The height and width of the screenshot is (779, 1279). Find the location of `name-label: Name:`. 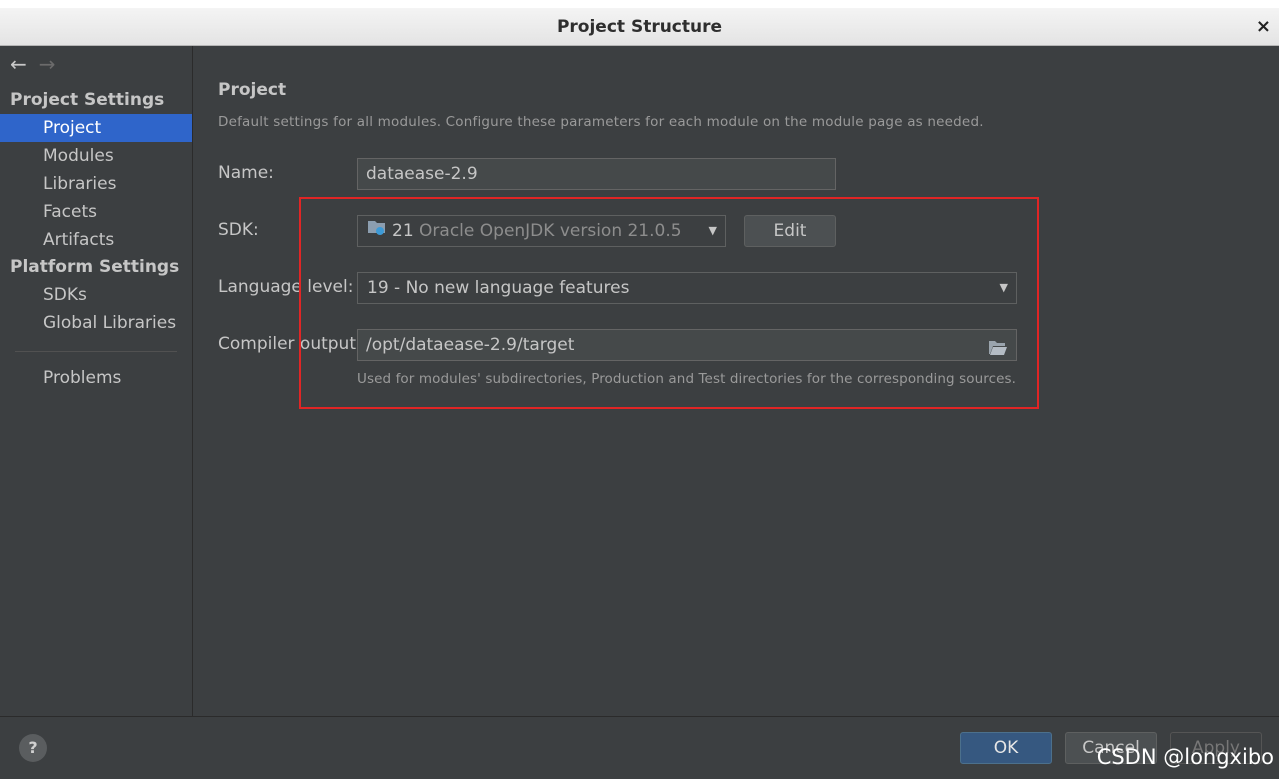

name-label: Name: is located at coordinates (246, 173).